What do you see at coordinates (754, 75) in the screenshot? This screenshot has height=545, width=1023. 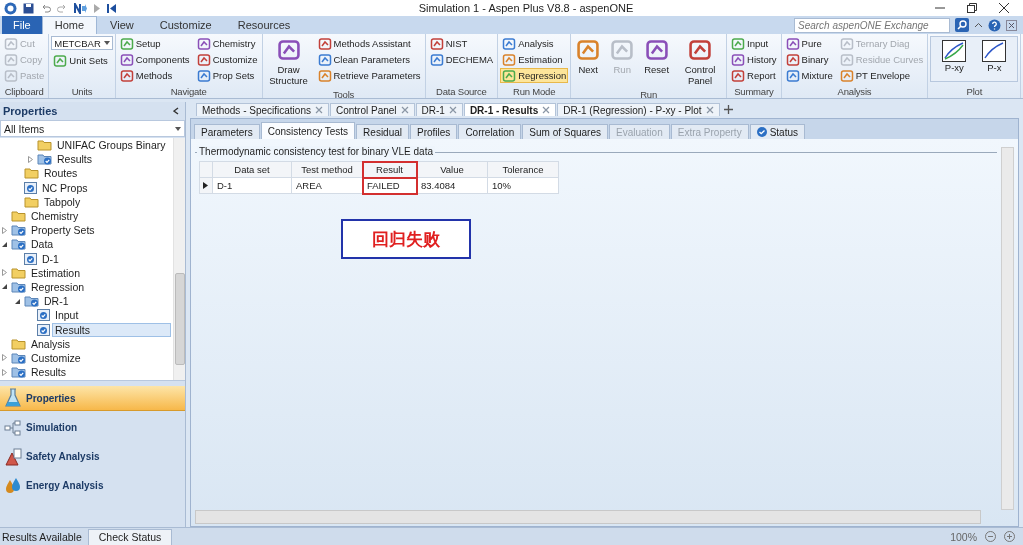 I see `ribbon-button: Report` at bounding box center [754, 75].